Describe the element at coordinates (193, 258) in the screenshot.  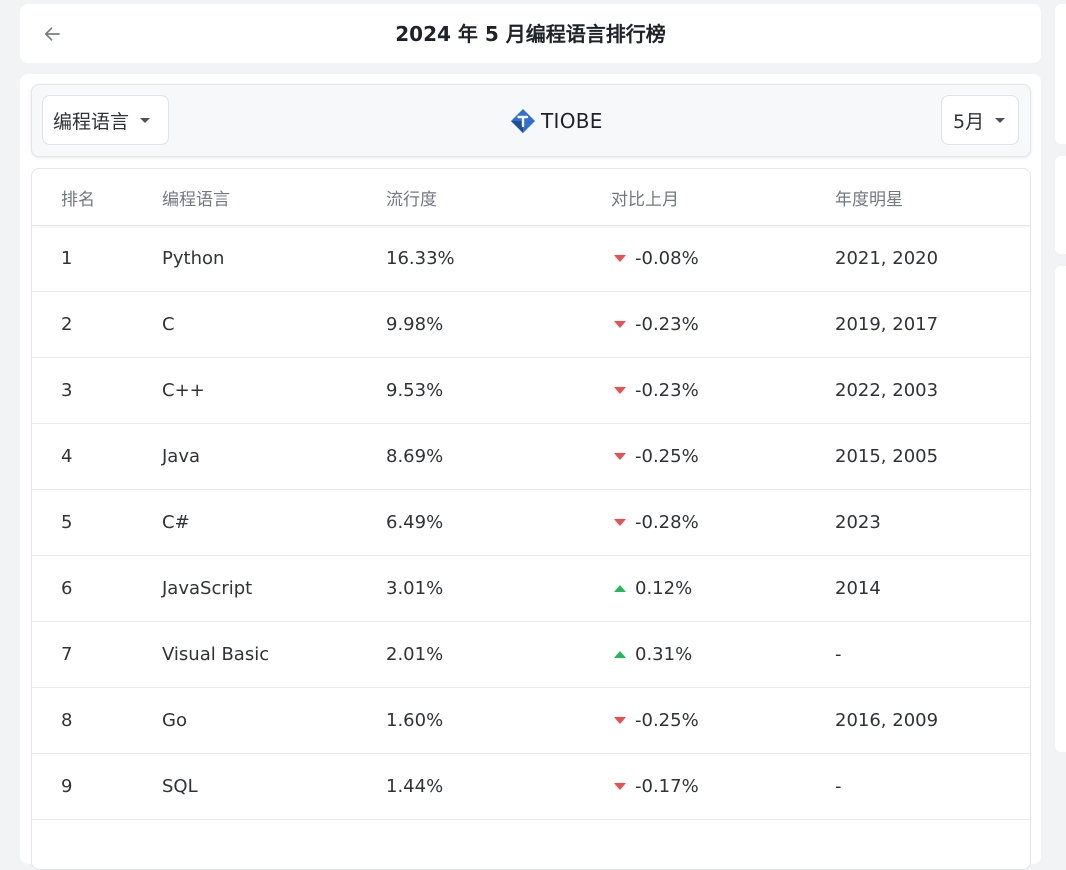
I see `language-cell: Python` at that location.